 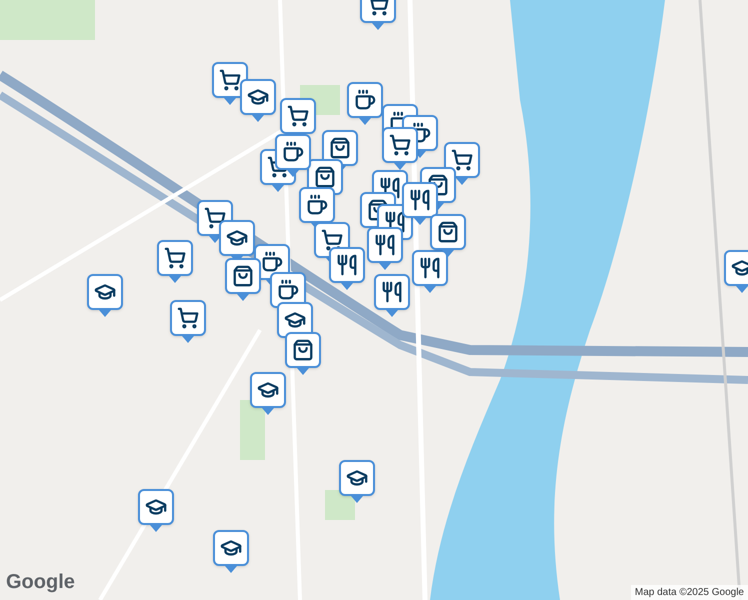 What do you see at coordinates (689, 592) in the screenshot?
I see `map-attribution: Map data ©2025 Google` at bounding box center [689, 592].